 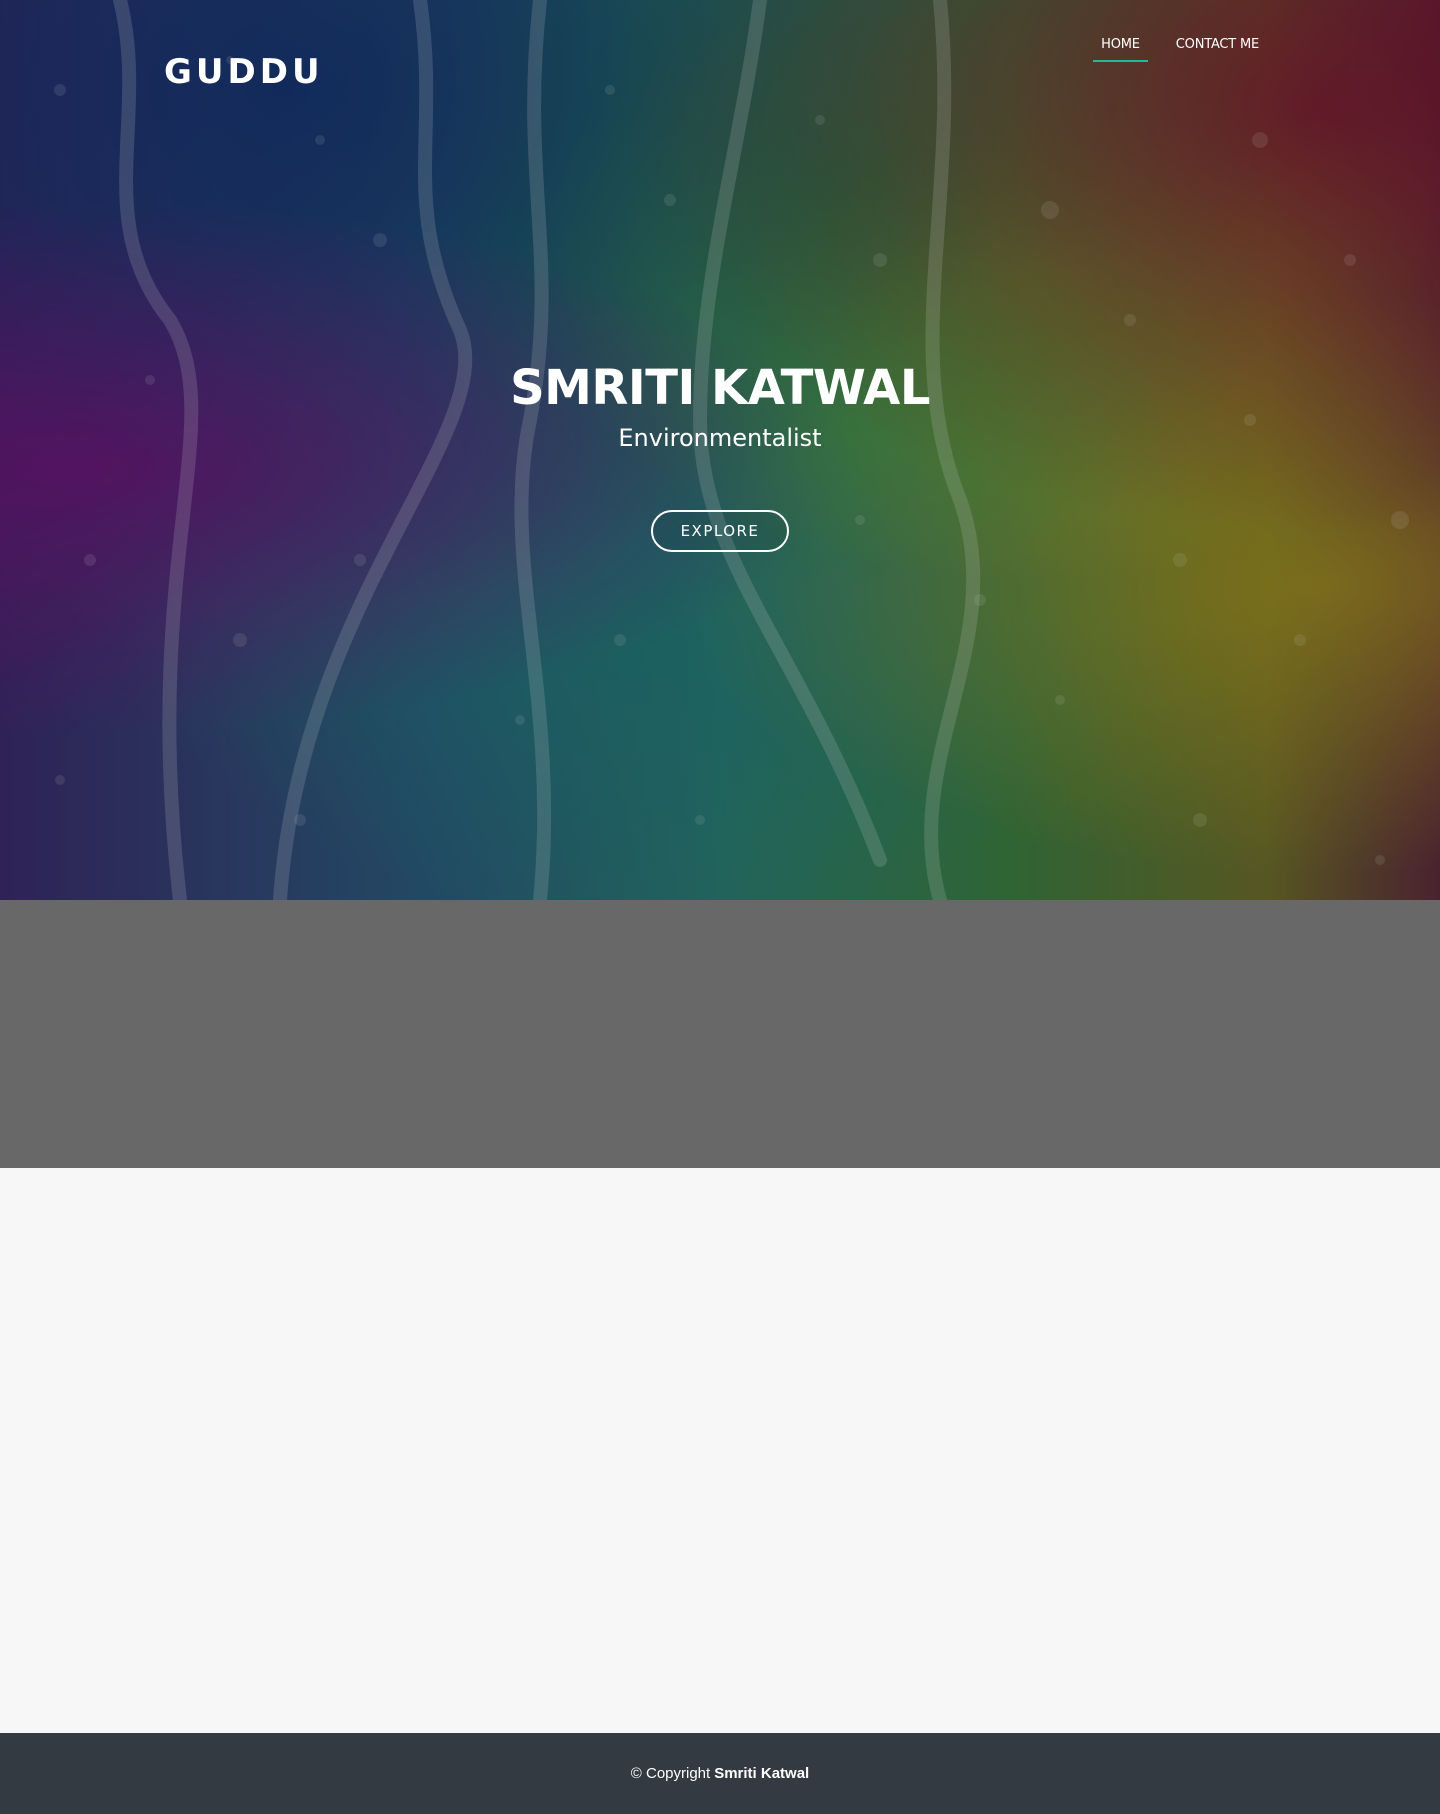 I want to click on copyright-owner: Smriti Katwal, so click(x=762, y=1773).